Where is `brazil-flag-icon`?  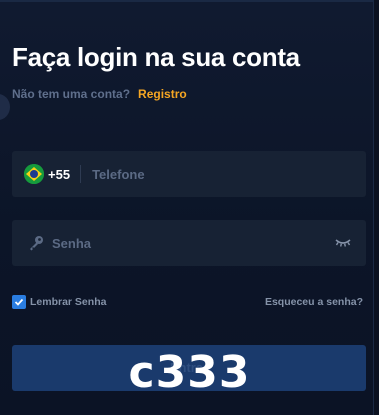
brazil-flag-icon is located at coordinates (34, 174).